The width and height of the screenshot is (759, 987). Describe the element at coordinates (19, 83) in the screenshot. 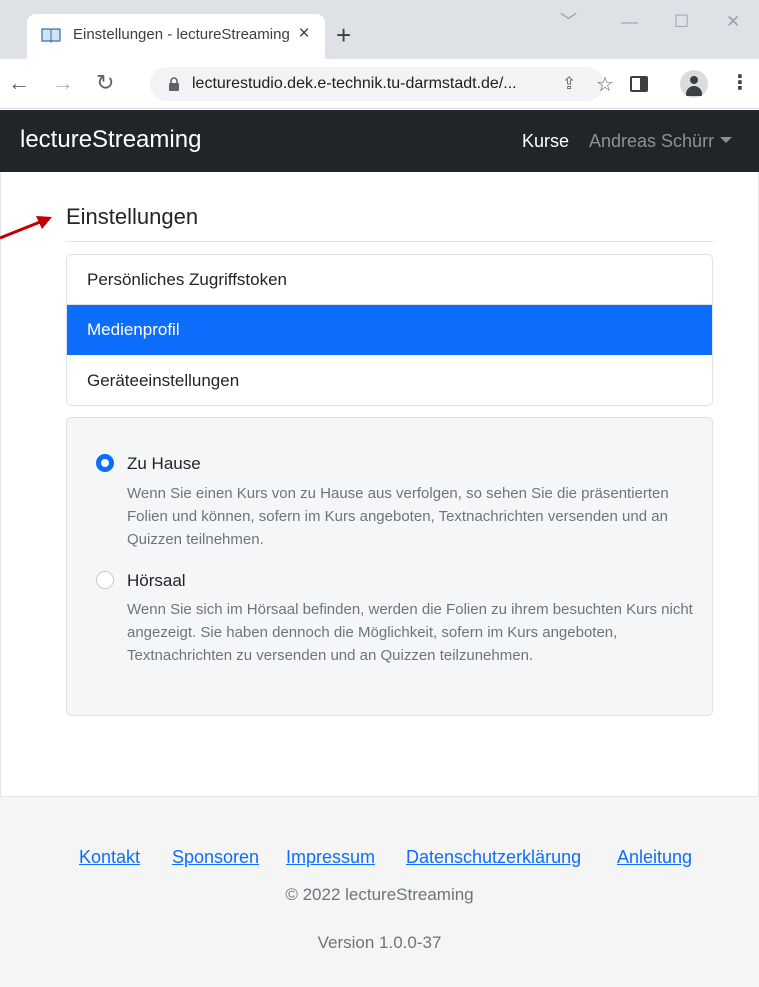

I see `back-icon: ←` at that location.